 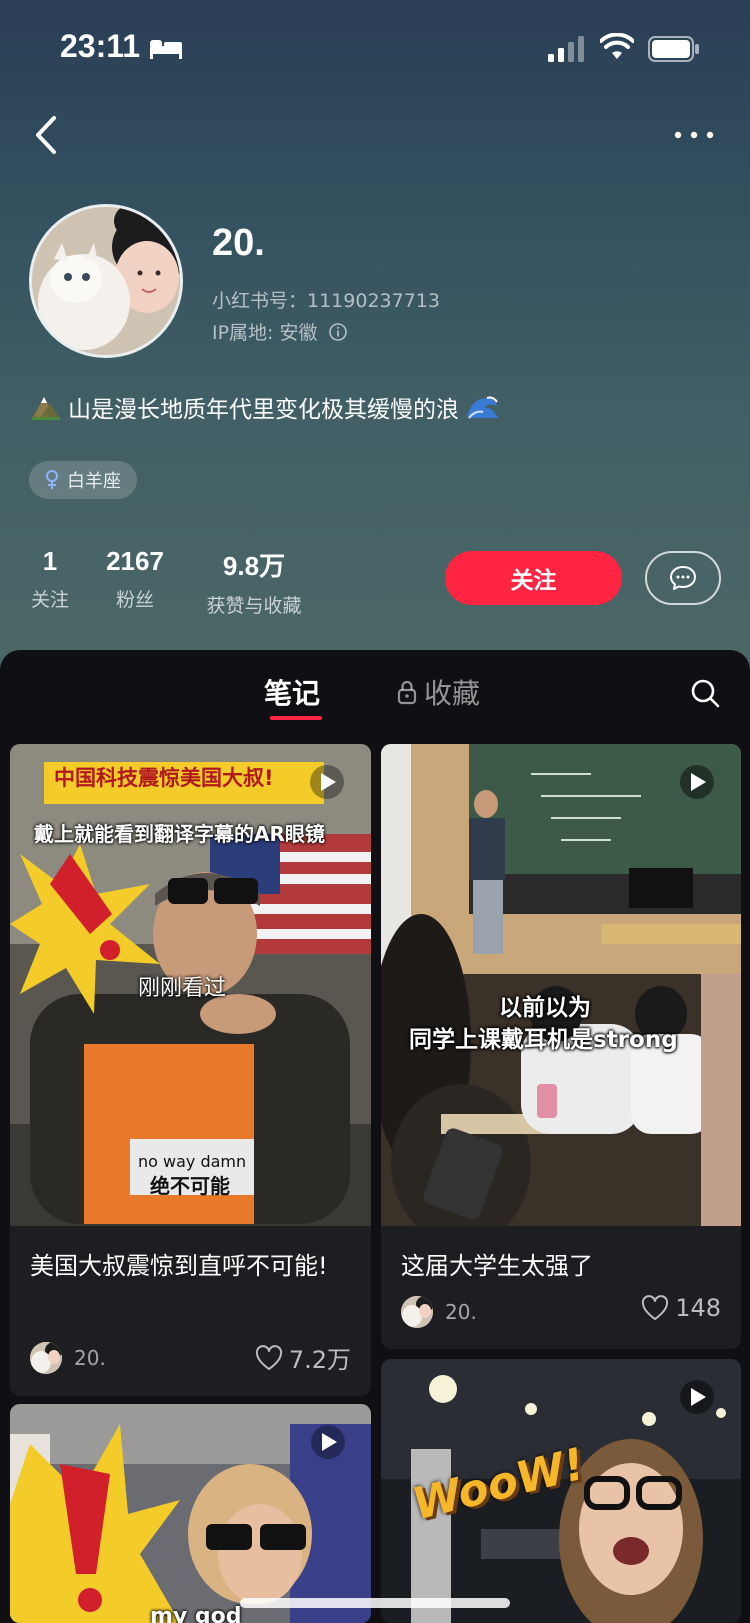 What do you see at coordinates (407, 692) in the screenshot?
I see `lock-icon` at bounding box center [407, 692].